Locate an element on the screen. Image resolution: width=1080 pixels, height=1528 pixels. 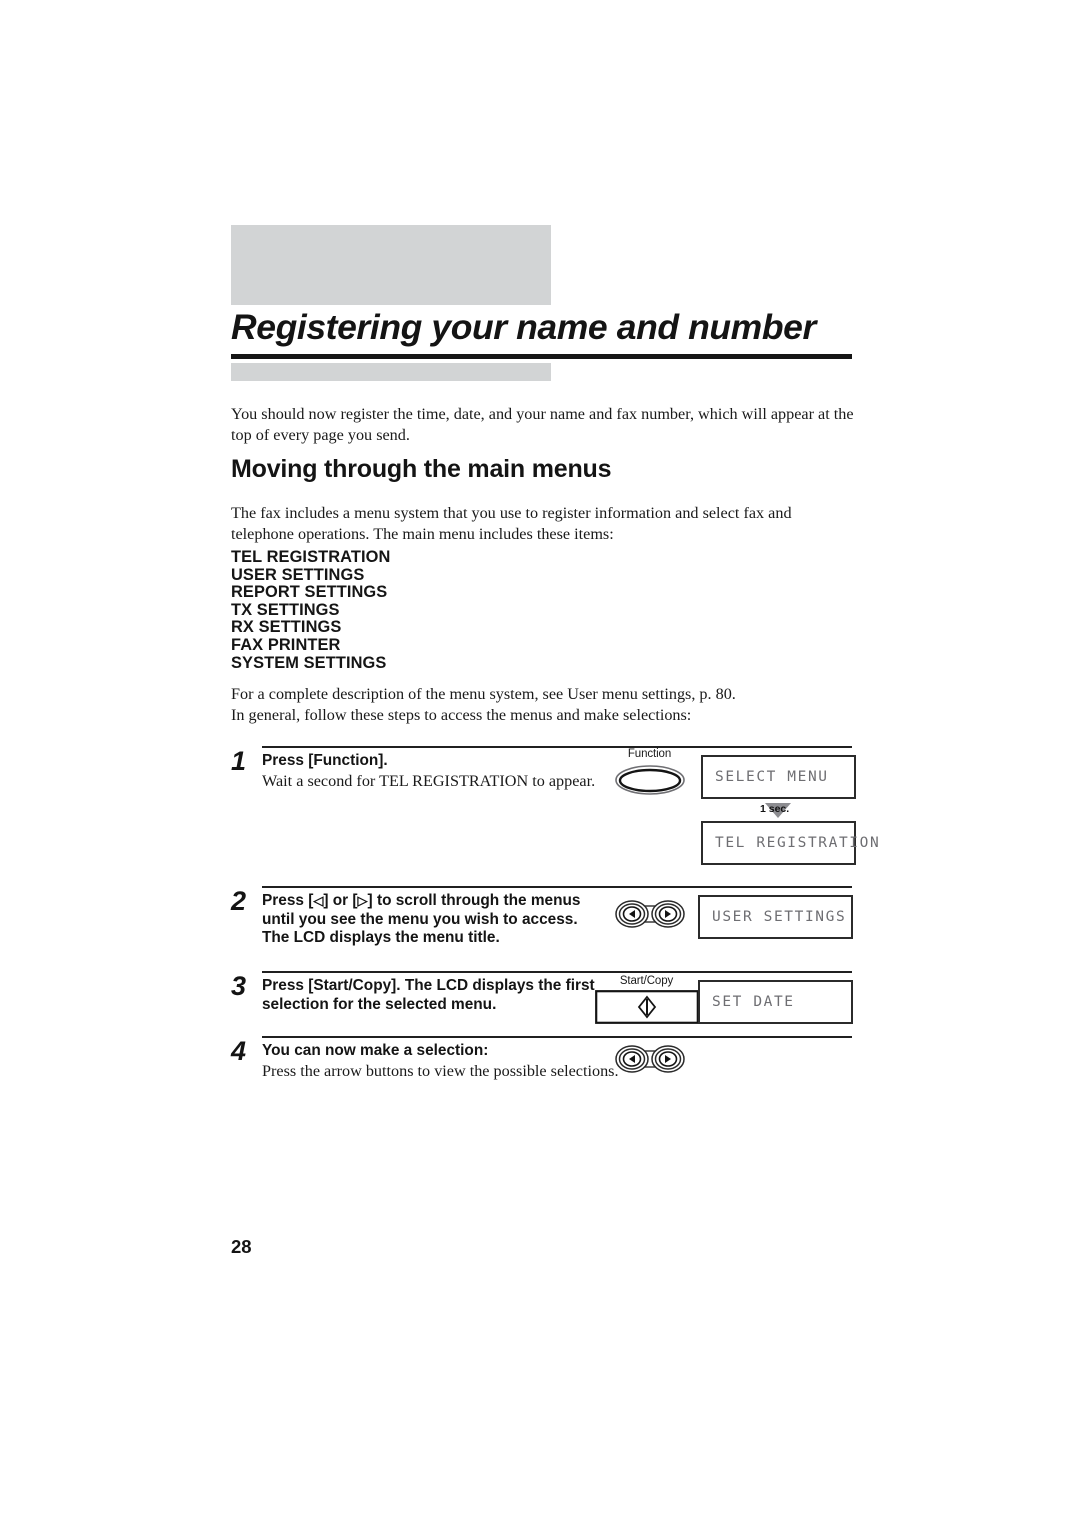
step-number: 1 is located at coordinates (239, 761).